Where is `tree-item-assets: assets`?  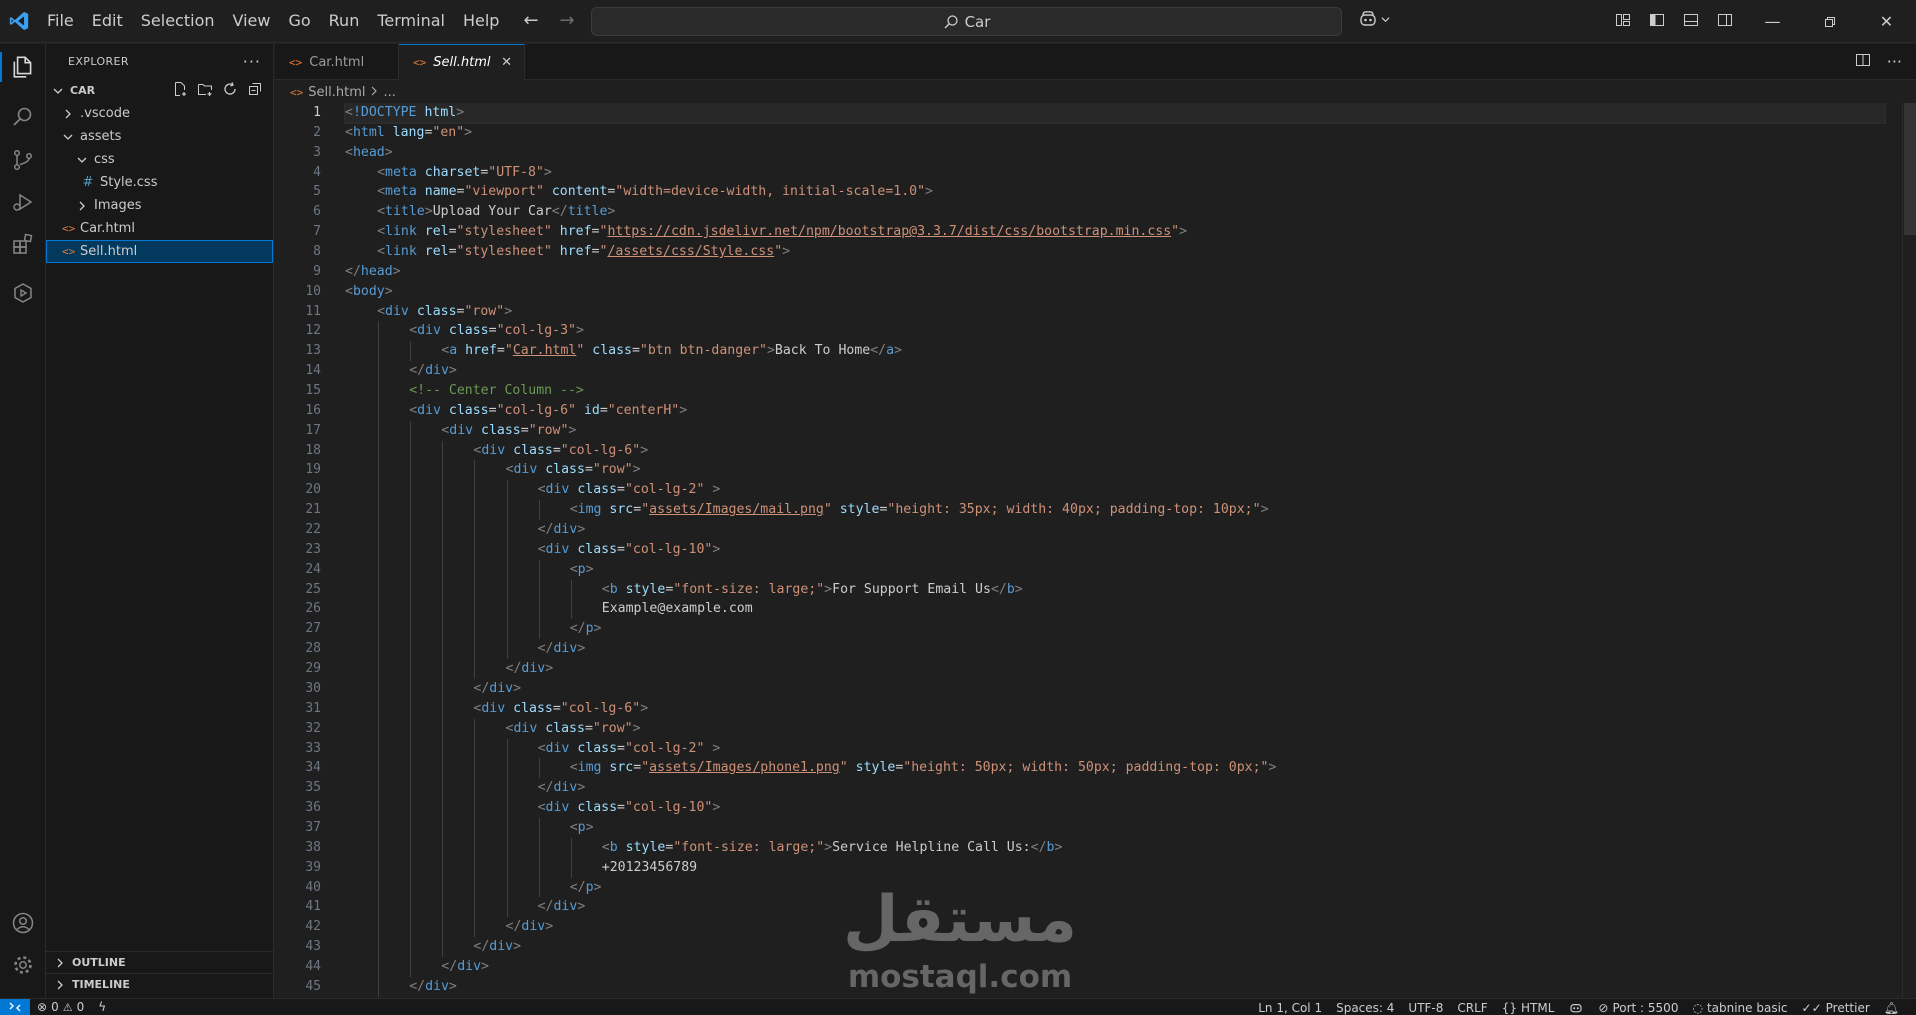 tree-item-assets: assets is located at coordinates (159, 136).